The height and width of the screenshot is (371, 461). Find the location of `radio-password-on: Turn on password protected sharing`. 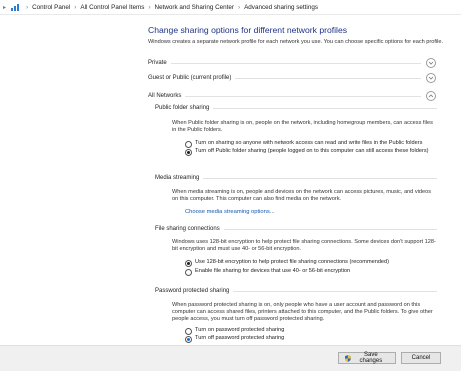

radio-password-on: Turn on password protected sharing is located at coordinates (310, 331).